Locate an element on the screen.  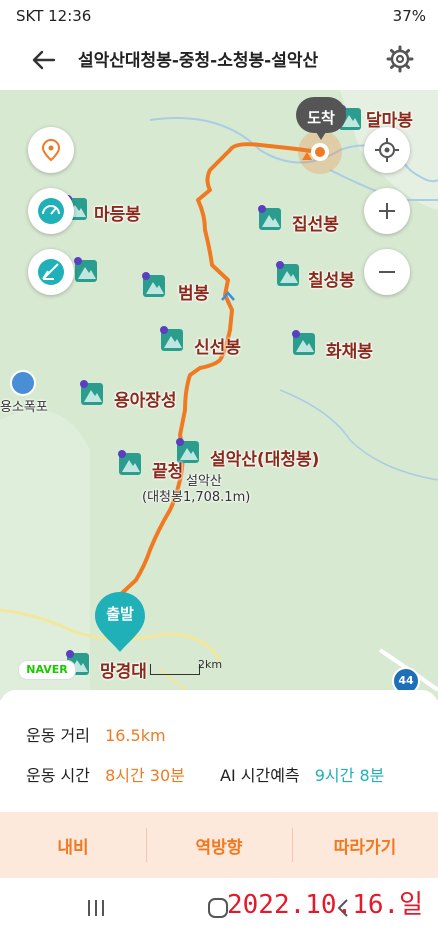
time-value: 8시간 30분 is located at coordinates (145, 775).